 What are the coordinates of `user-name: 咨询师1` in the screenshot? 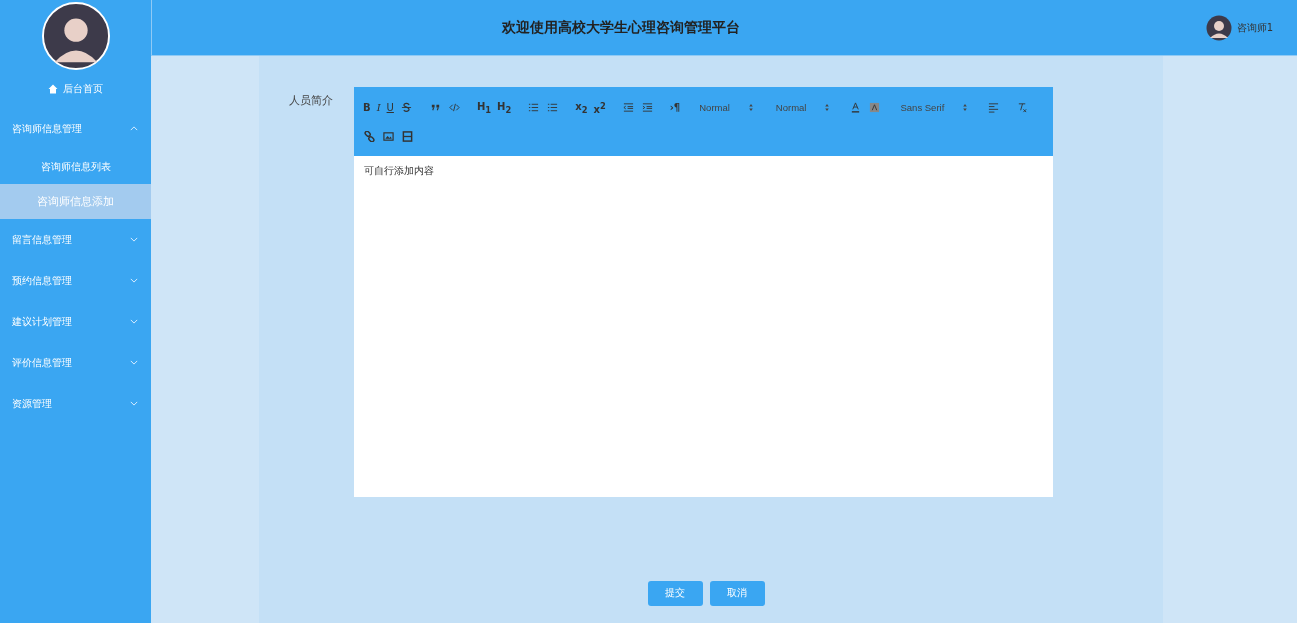 It's located at (1254, 27).